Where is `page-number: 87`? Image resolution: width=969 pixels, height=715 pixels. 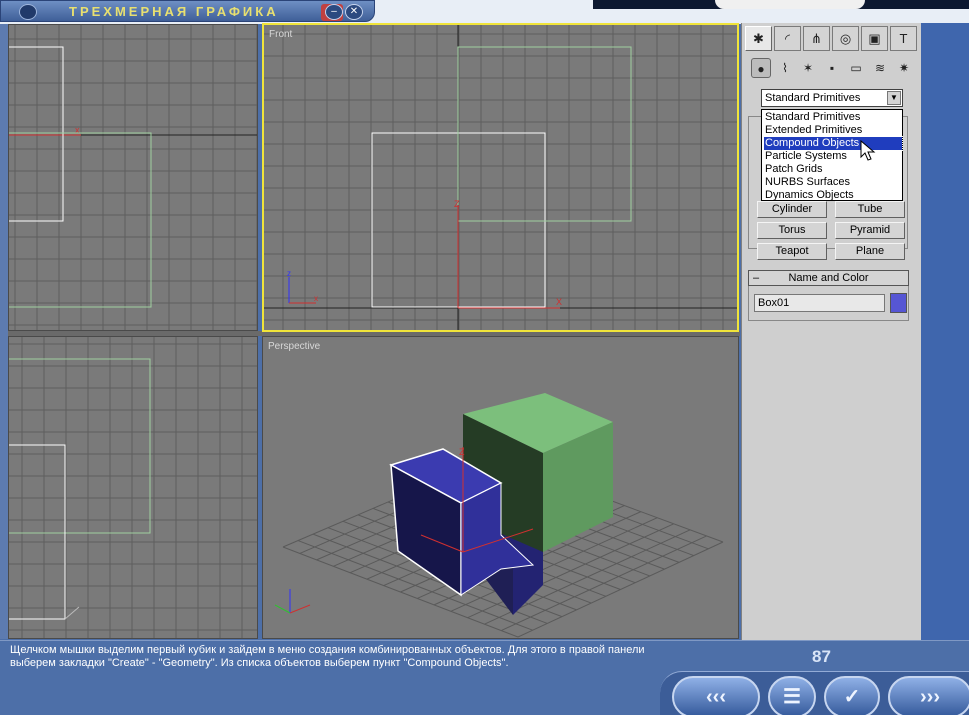 page-number: 87 is located at coordinates (821, 656).